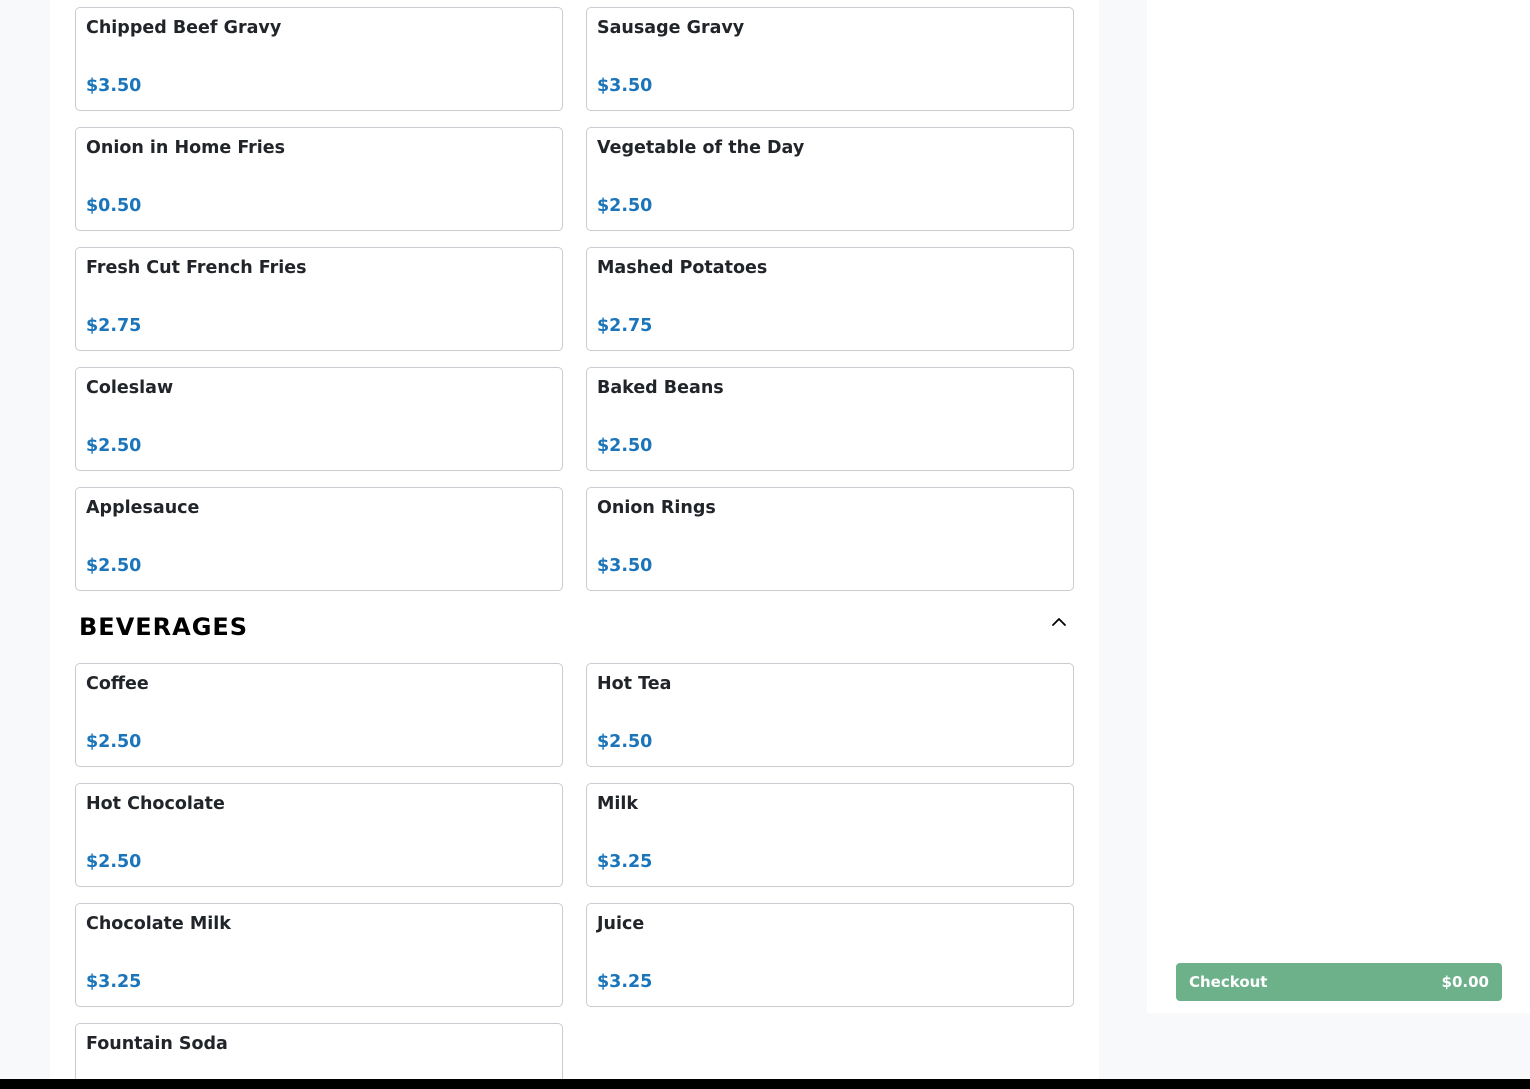  I want to click on item-name: Onion Rings, so click(656, 508).